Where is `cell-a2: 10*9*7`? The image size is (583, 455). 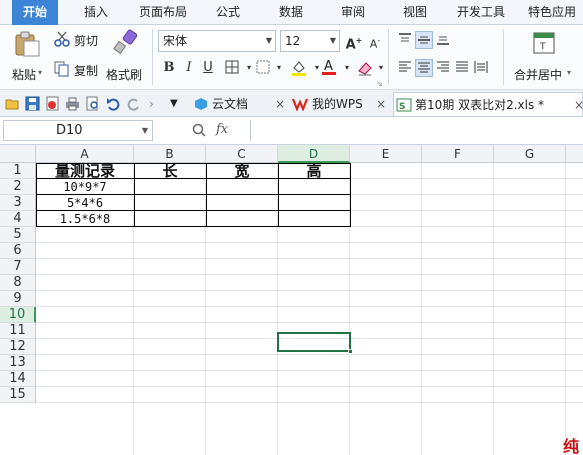
cell-a2: 10*9*7 is located at coordinates (85, 187).